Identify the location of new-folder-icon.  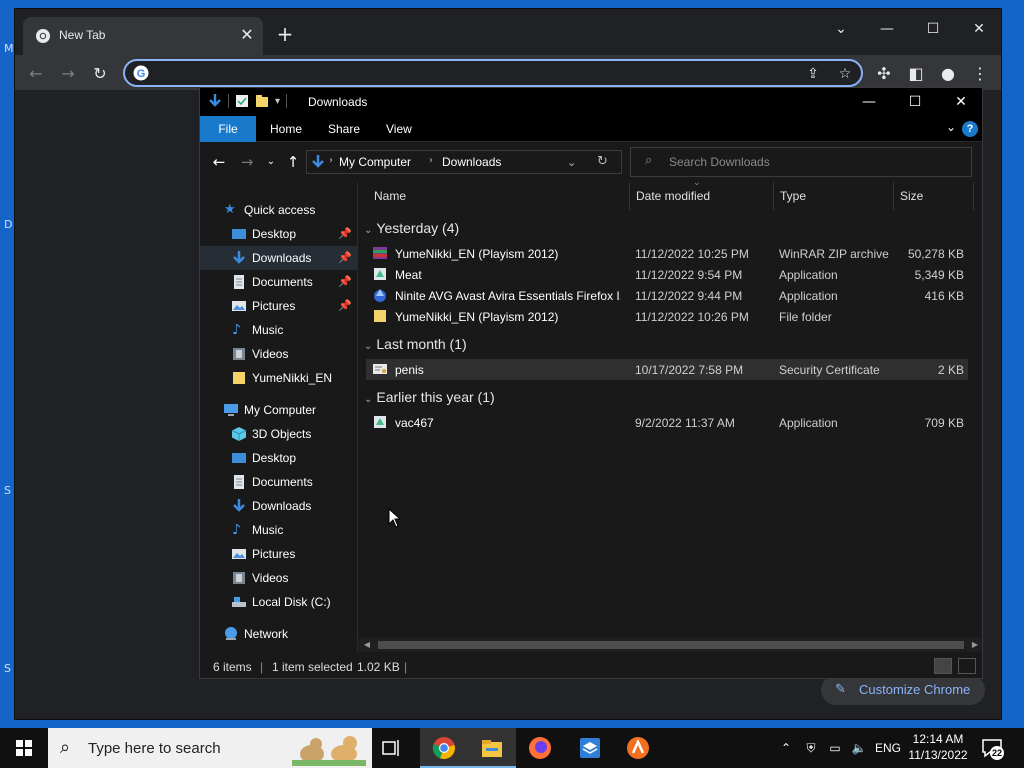
(262, 101).